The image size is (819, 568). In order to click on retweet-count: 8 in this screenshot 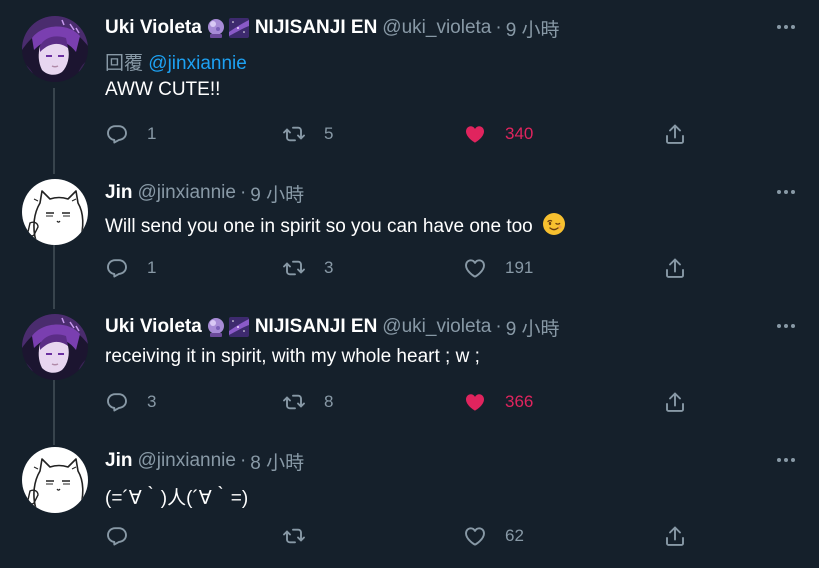, I will do `click(329, 401)`.